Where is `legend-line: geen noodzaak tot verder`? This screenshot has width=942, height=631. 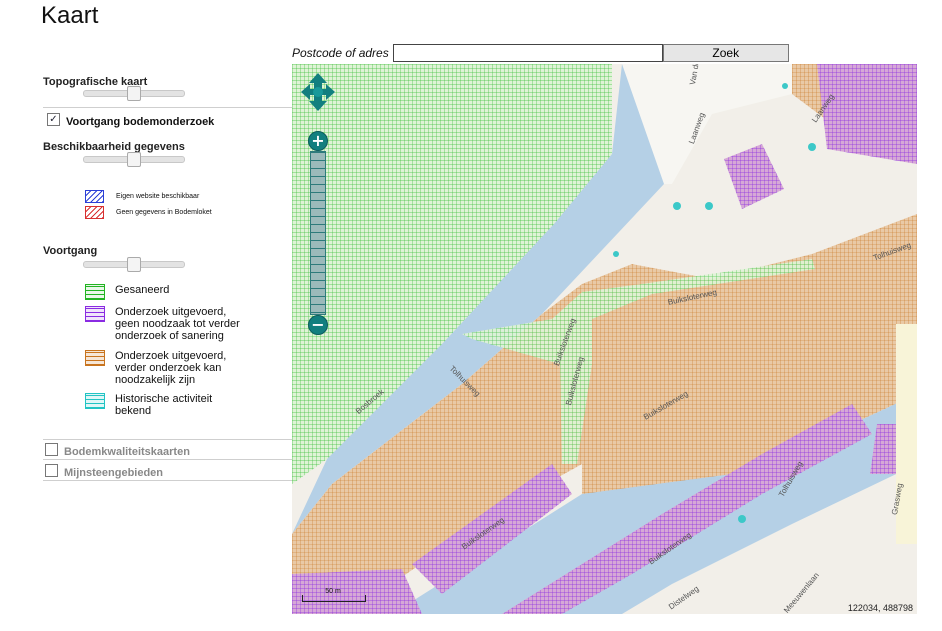 legend-line: geen noodzaak tot verder is located at coordinates (177, 324).